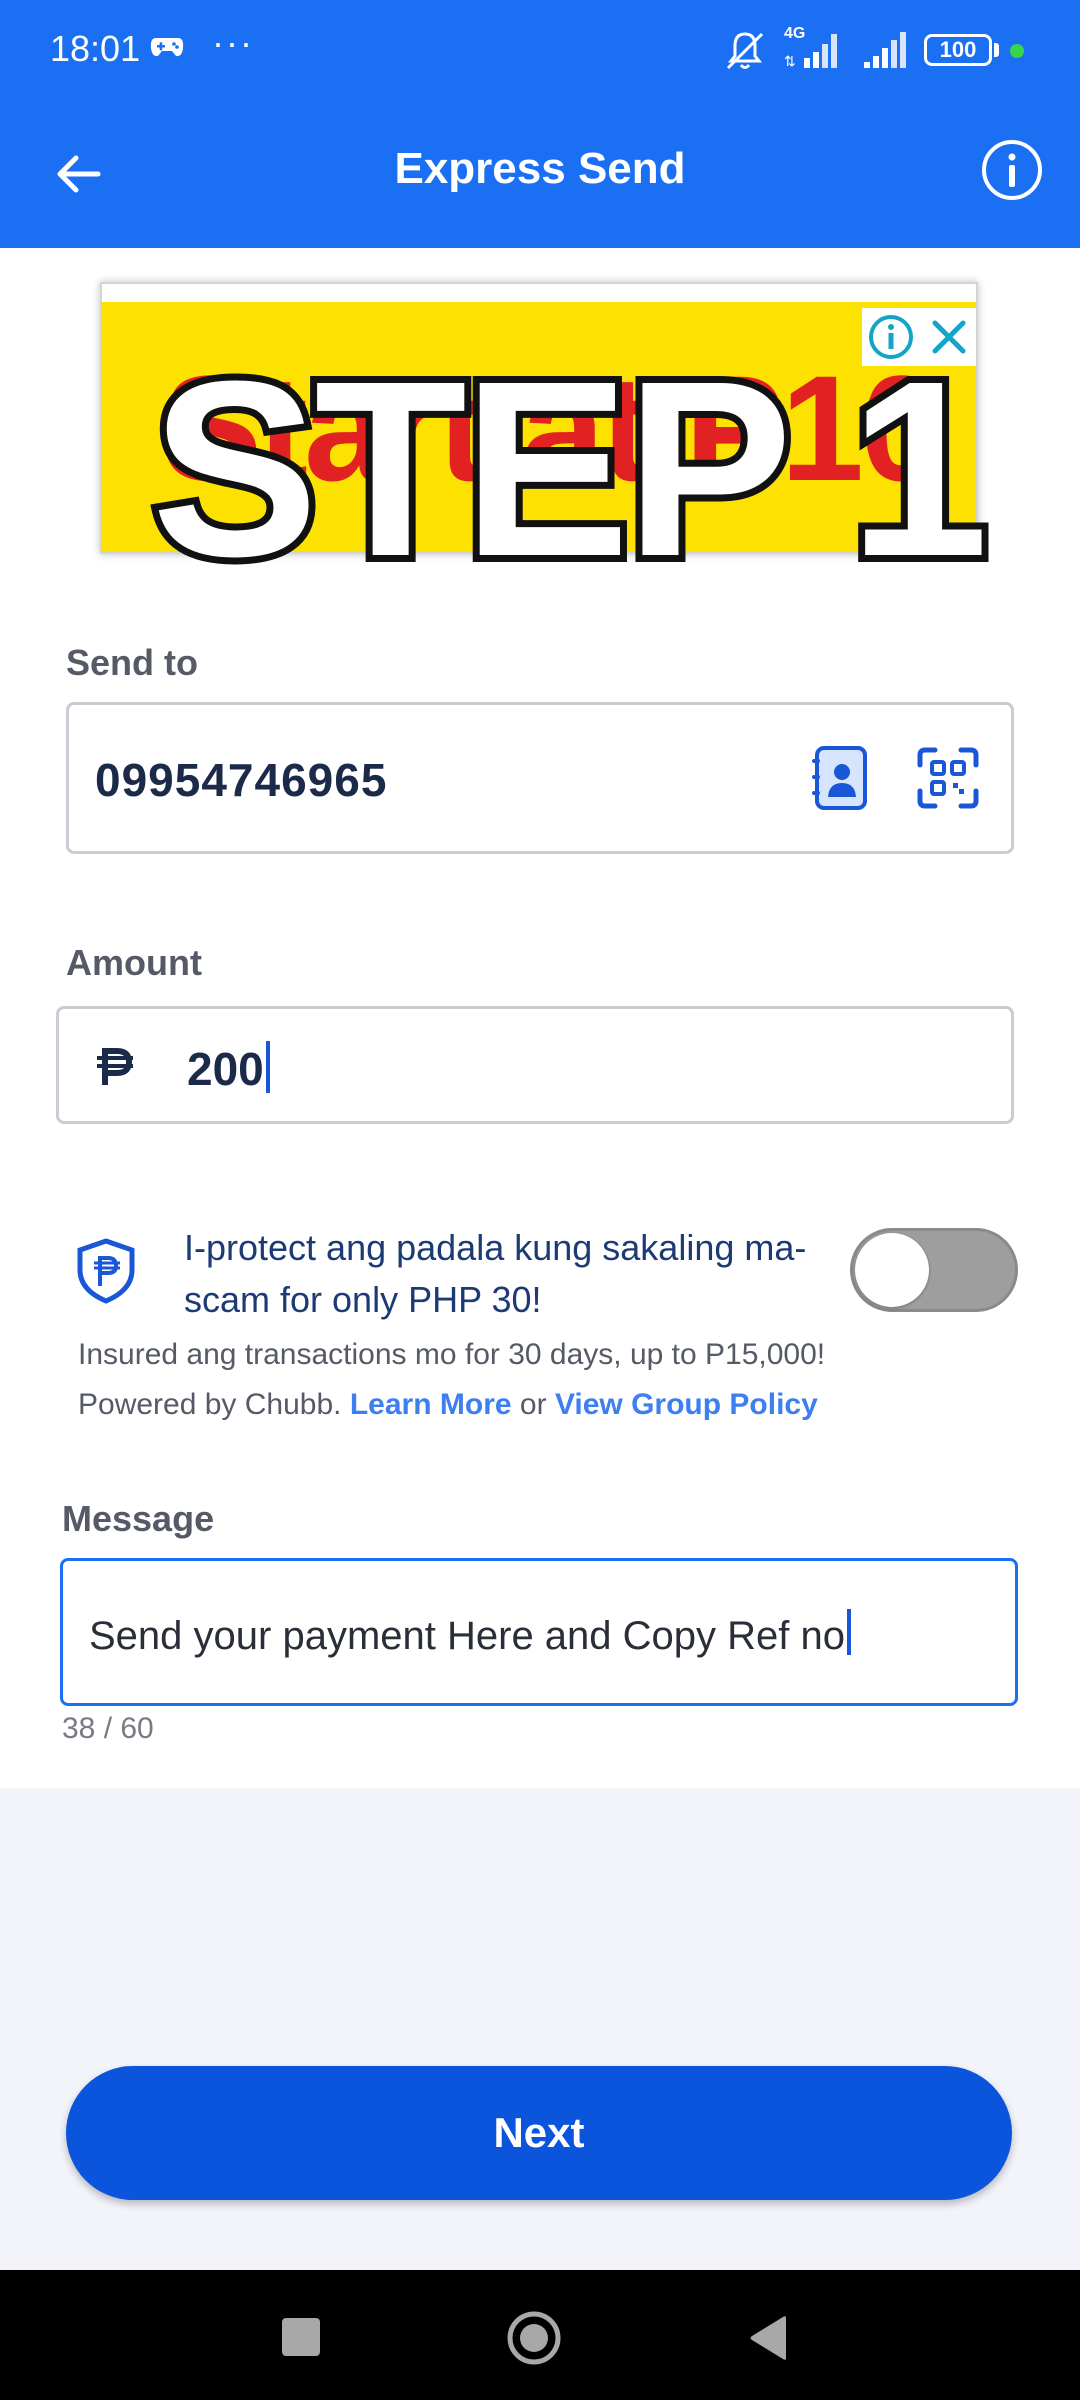  I want to click on status-bar: 18:01 ··· 4G ⇅ 100, so click(540, 50).